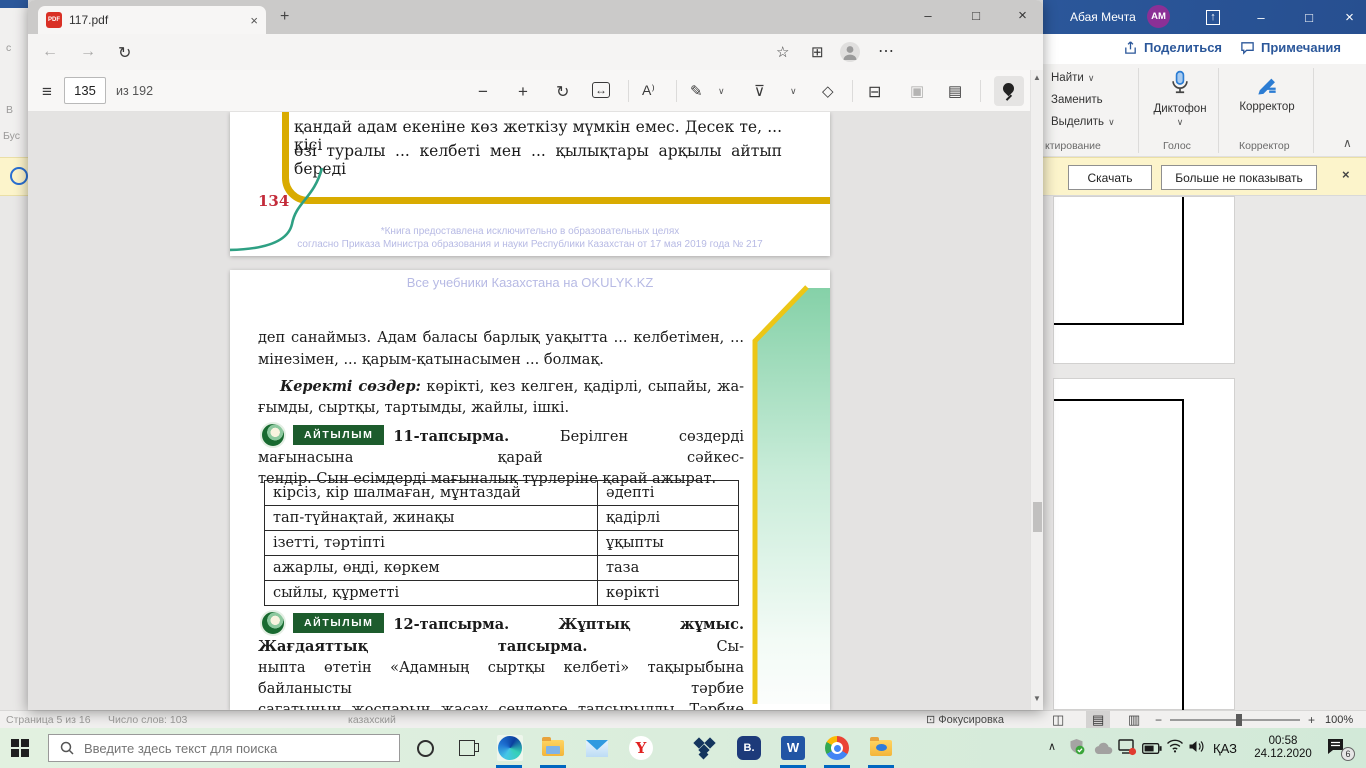 The image size is (1366, 768). What do you see at coordinates (1072, 78) in the screenshot?
I see `find-button: Найти ∨` at bounding box center [1072, 78].